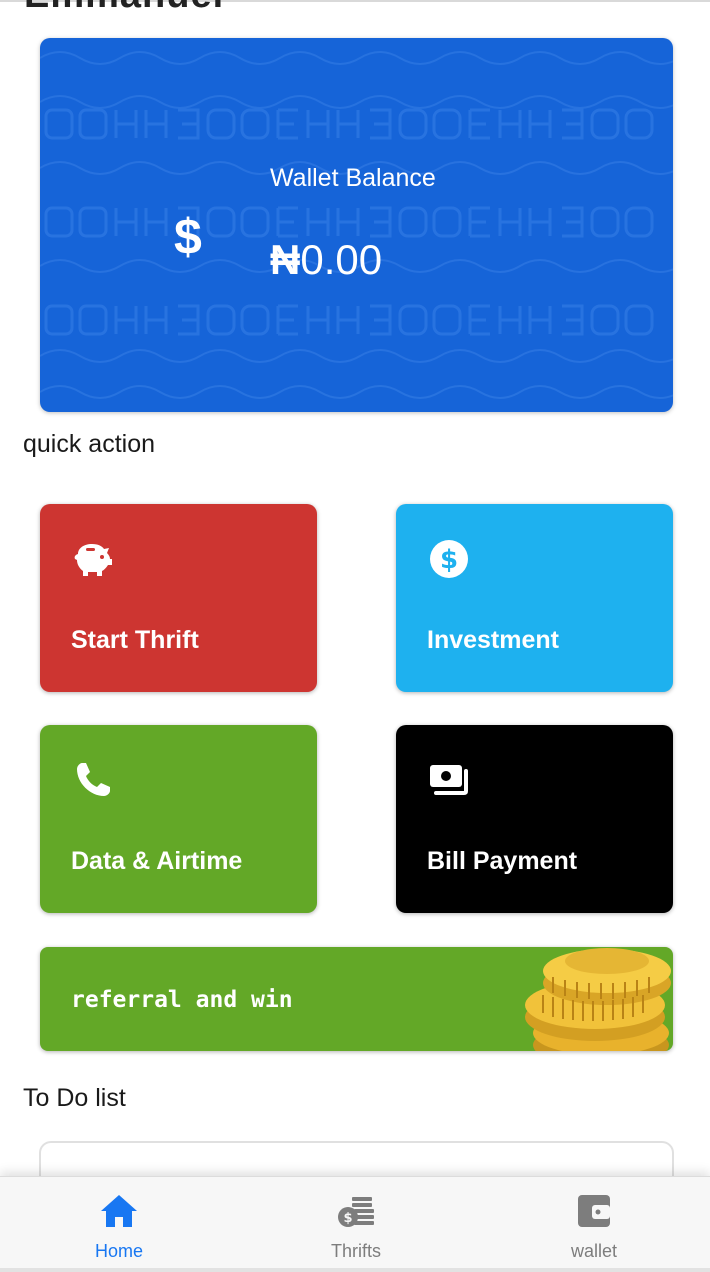 The height and width of the screenshot is (1272, 710). I want to click on wallet-balance-label: Wallet Balance, so click(353, 178).